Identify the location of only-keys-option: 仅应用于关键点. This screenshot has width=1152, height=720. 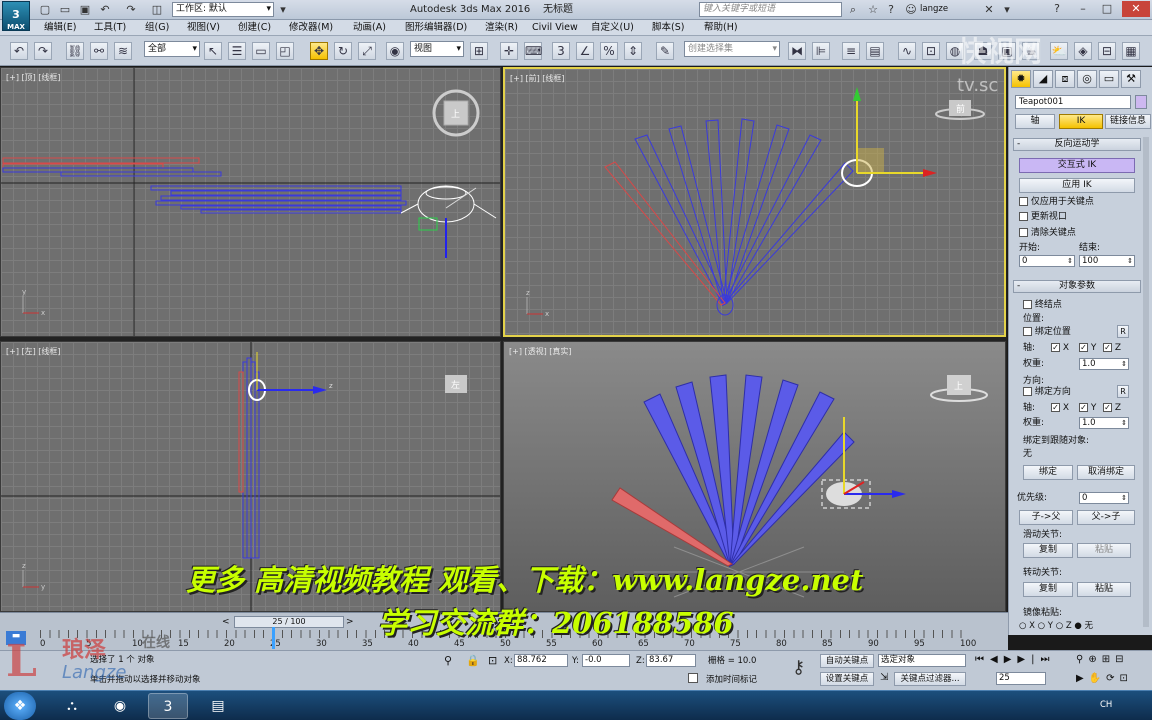
(1056, 202).